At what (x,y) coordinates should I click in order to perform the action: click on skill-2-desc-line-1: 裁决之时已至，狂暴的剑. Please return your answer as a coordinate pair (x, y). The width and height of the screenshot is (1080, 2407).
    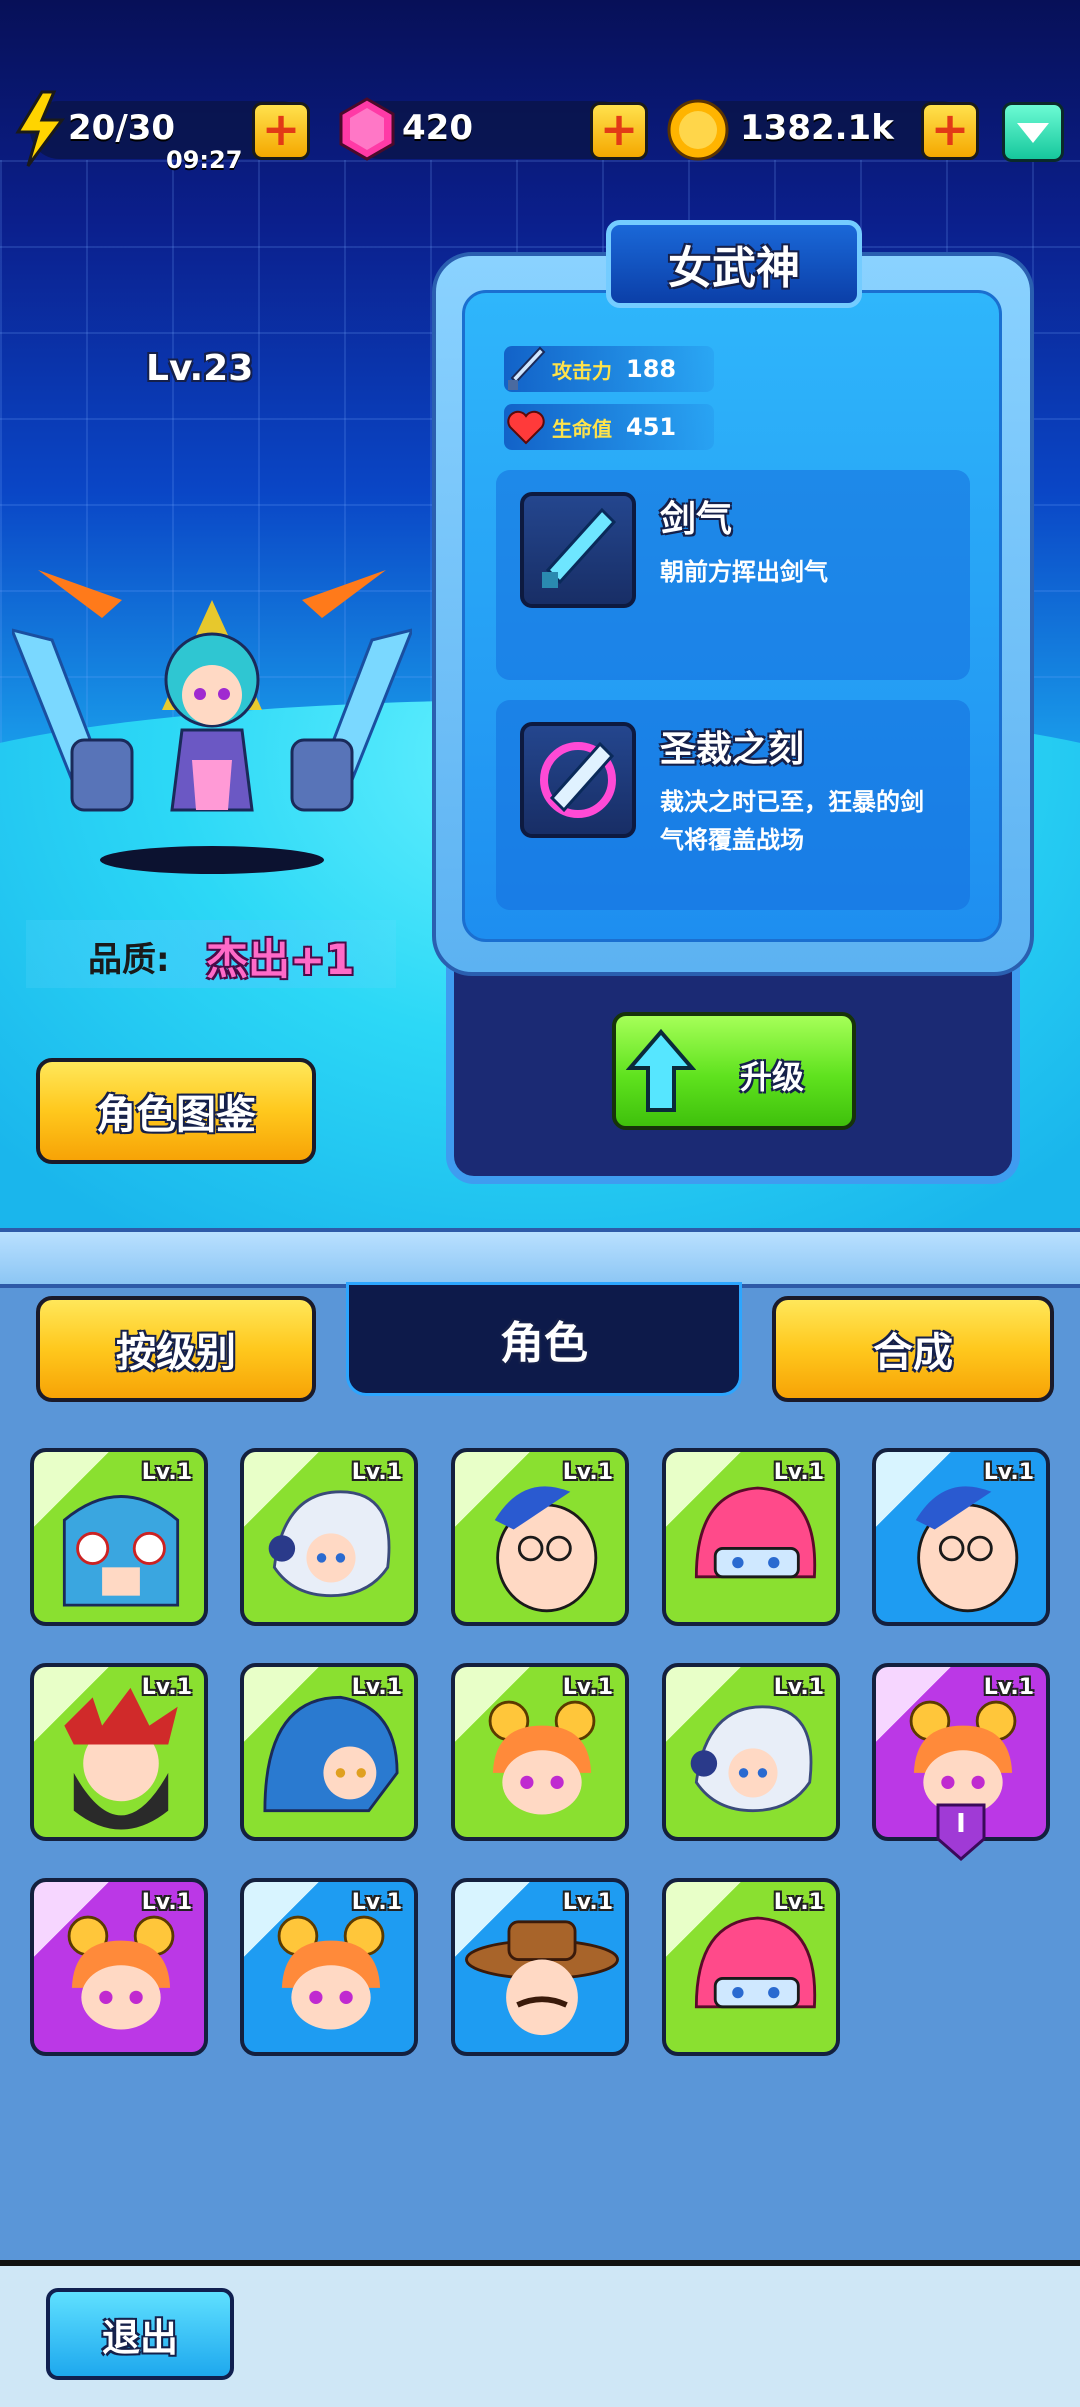
    Looking at the image, I should click on (792, 802).